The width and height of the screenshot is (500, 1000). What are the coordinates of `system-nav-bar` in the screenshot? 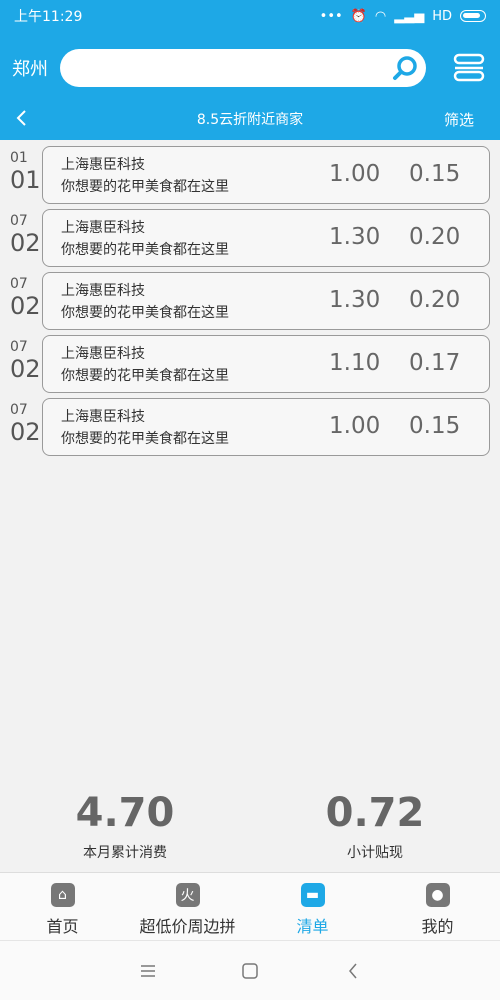 It's located at (250, 970).